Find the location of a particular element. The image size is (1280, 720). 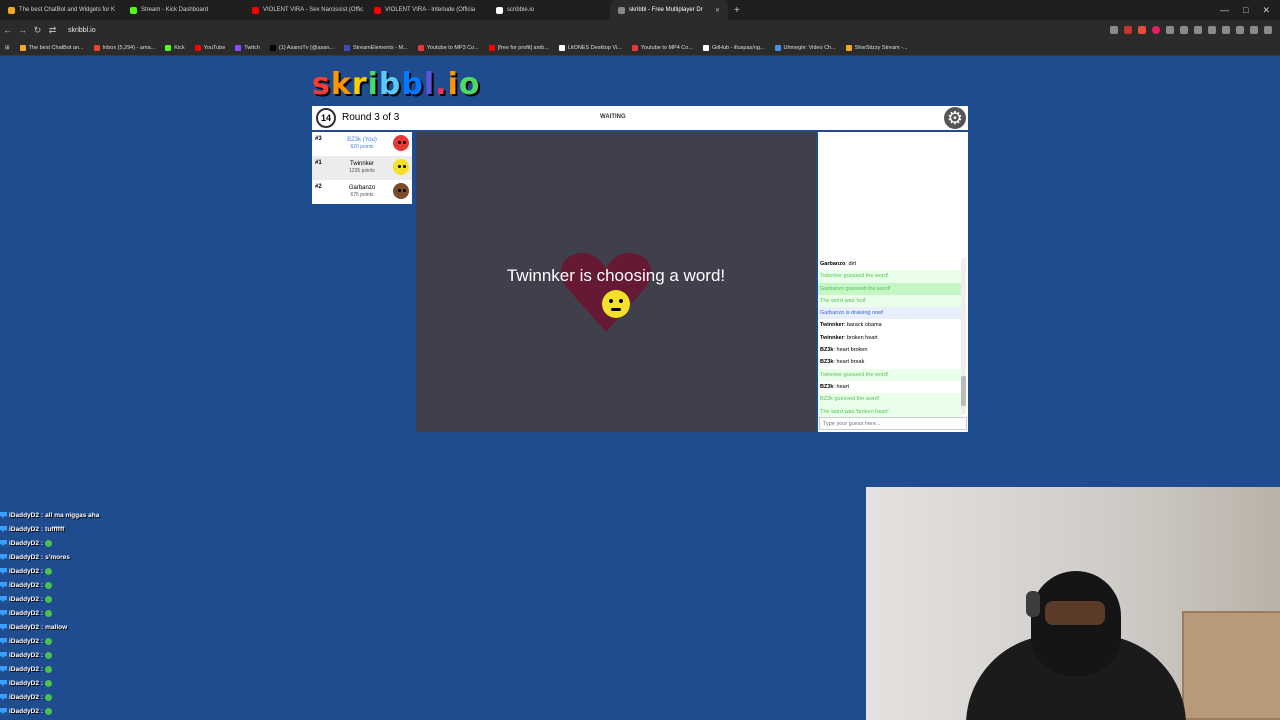

new-tab-button: + is located at coordinates (737, 10).